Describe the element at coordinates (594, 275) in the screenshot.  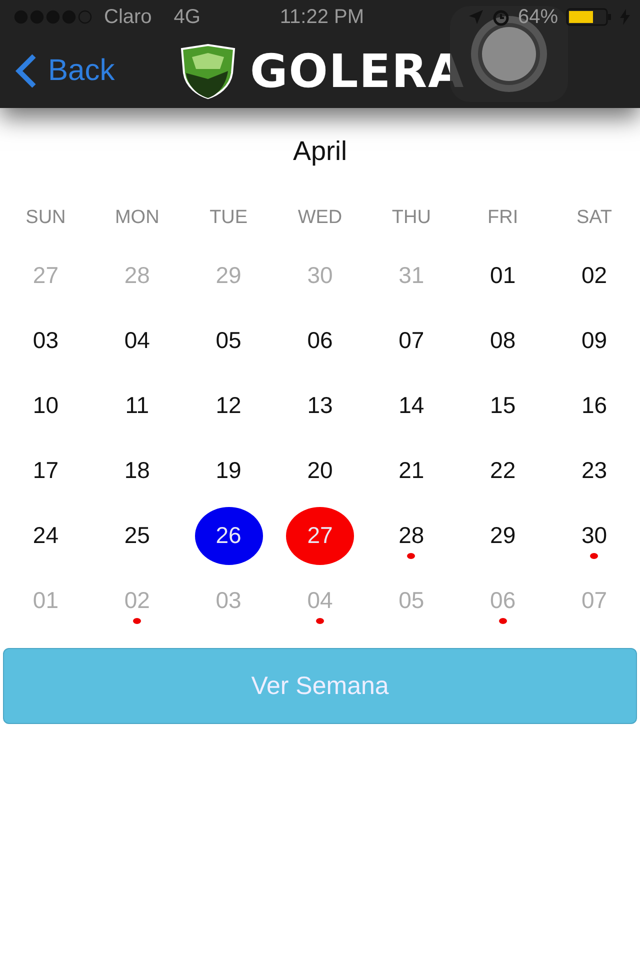
I see `day-number: 02` at that location.